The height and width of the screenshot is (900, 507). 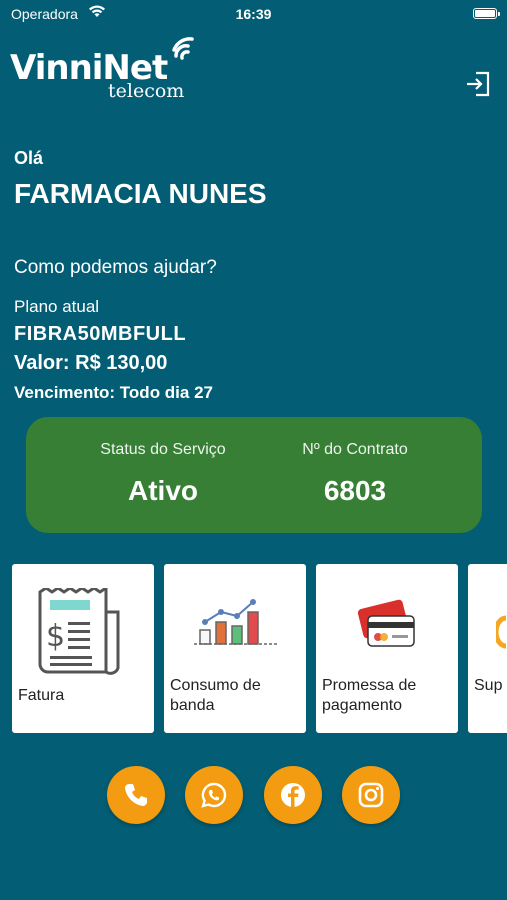 I want to click on tile-bandwidth: Consumo de banda, so click(x=235, y=648).